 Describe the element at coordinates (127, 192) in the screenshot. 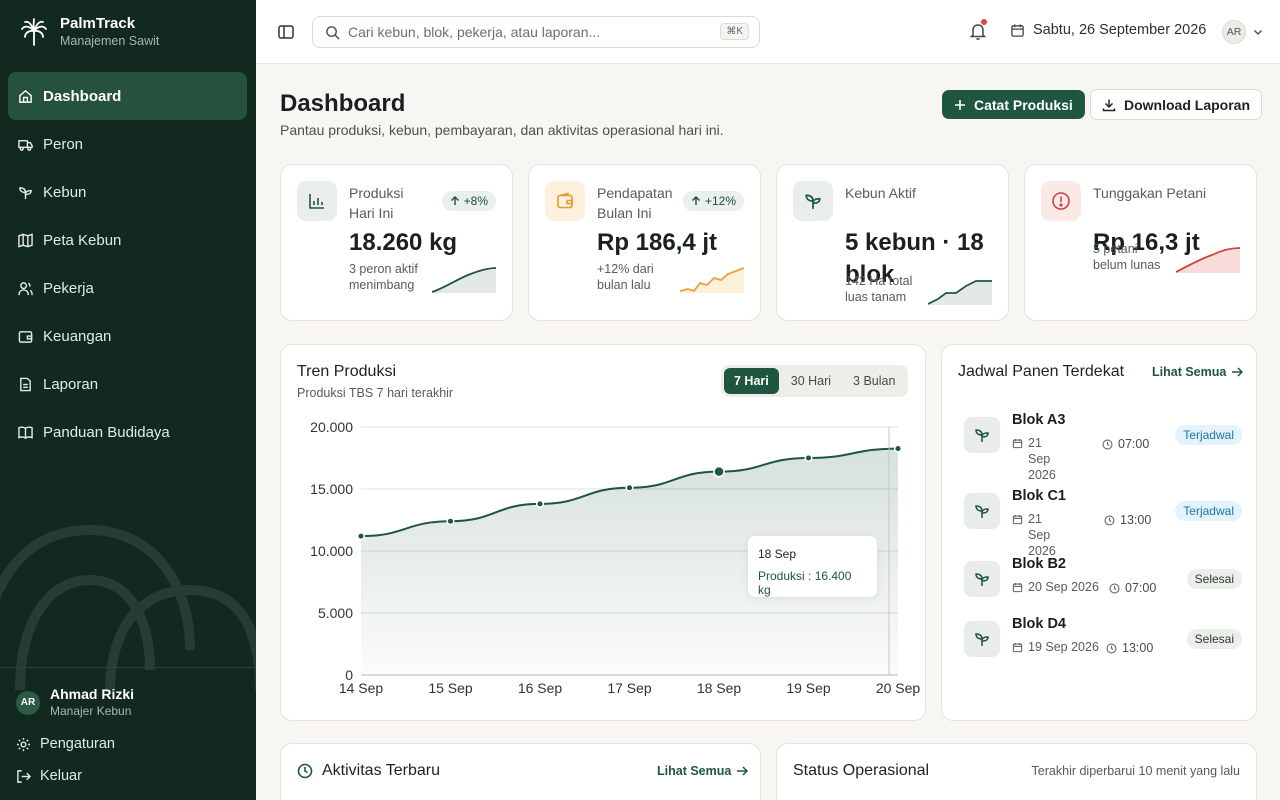

I see `sidebar-item-kebun: Kebun` at that location.